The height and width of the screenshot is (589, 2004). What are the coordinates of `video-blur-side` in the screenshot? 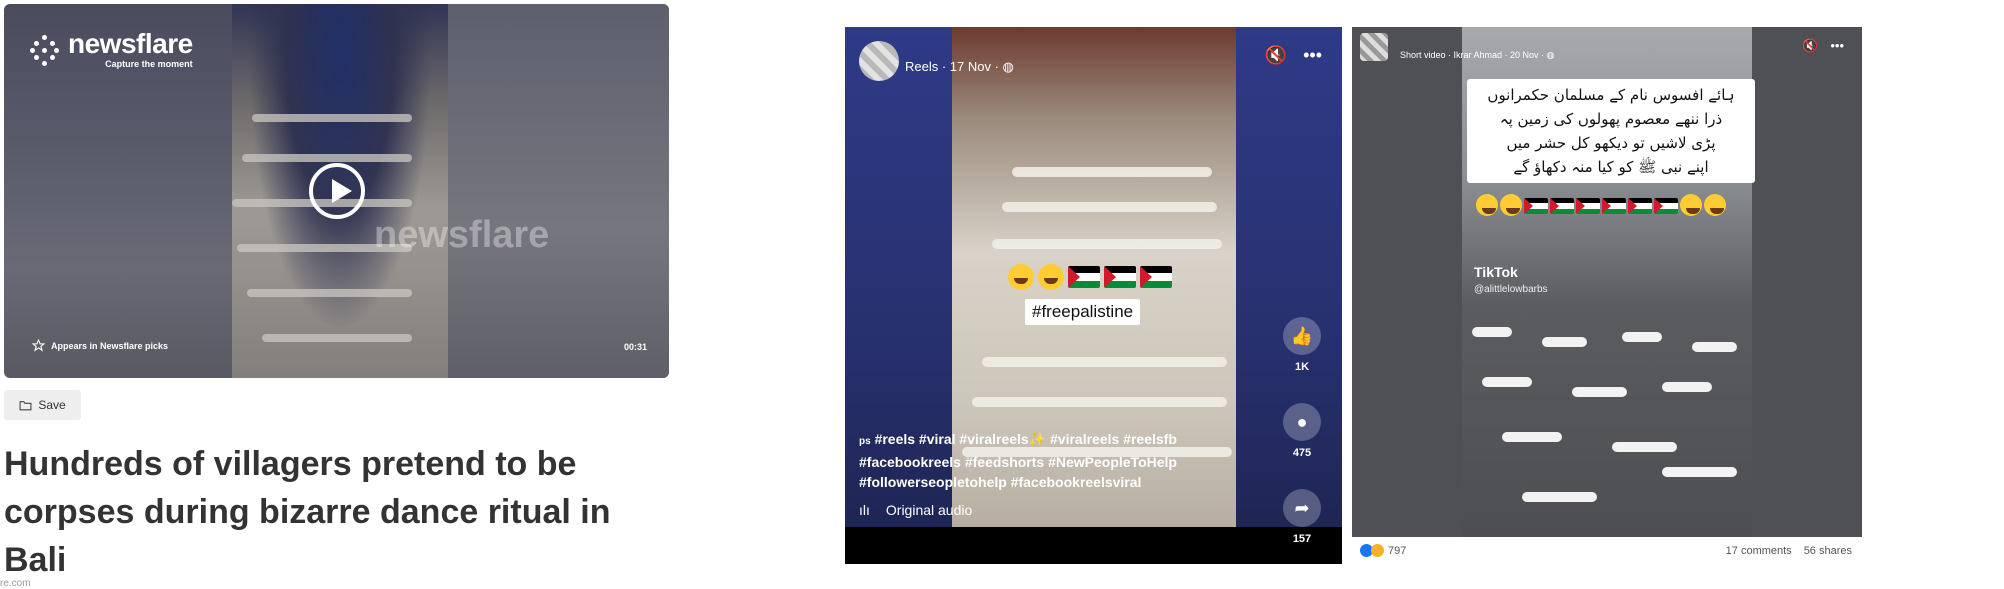 It's located at (558, 191).